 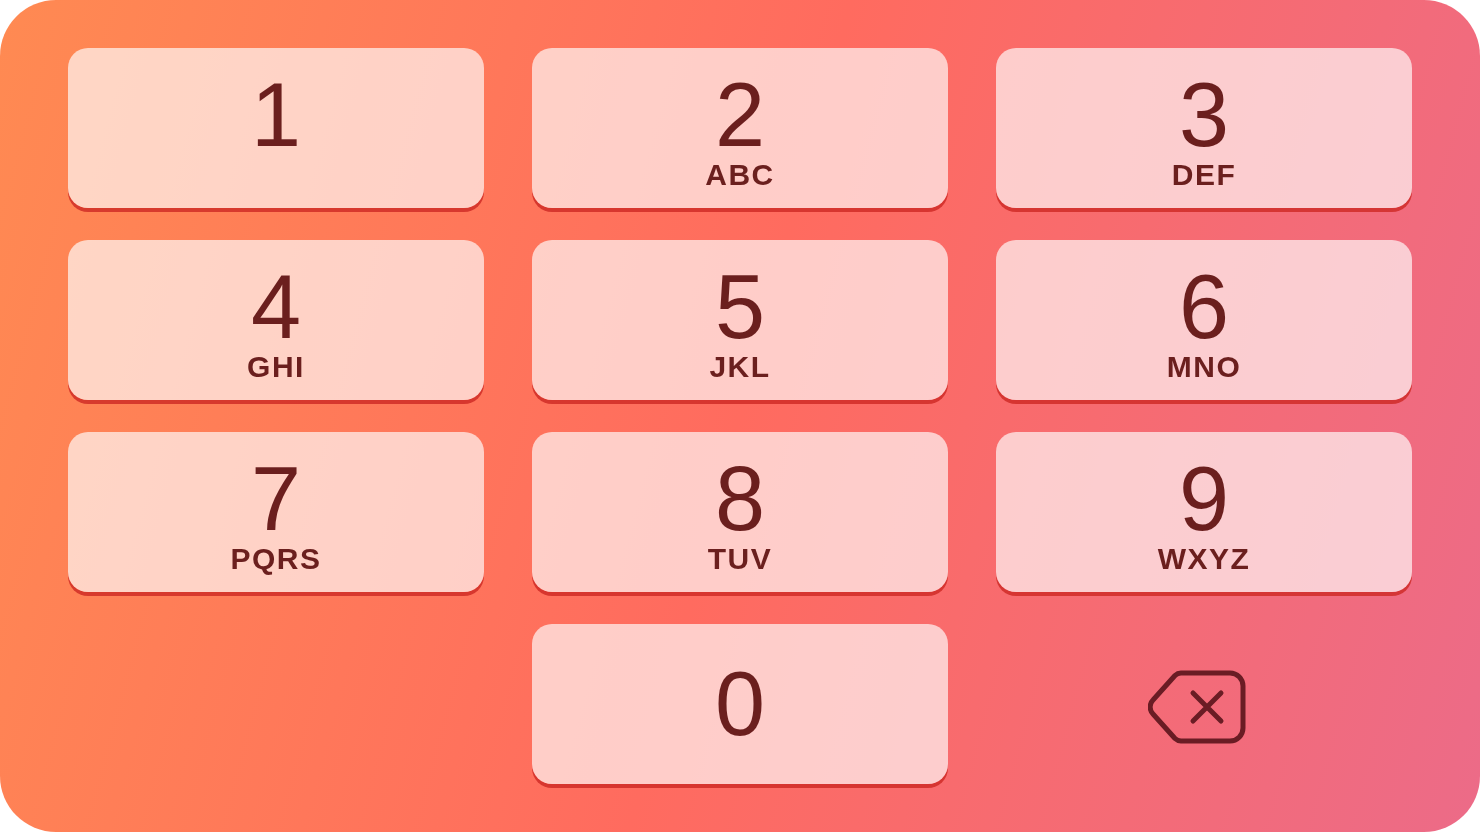 I want to click on key-digit: 0, so click(x=740, y=704).